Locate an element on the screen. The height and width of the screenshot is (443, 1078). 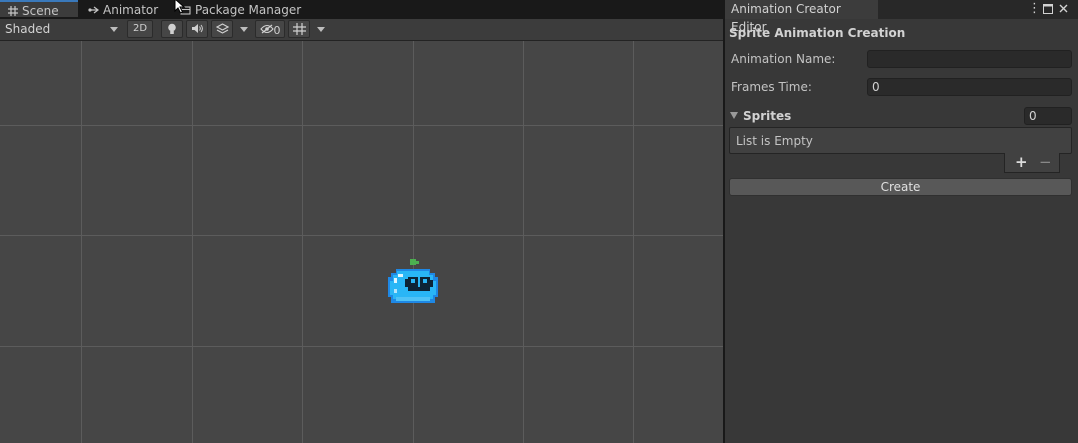
list-footer: + − is located at coordinates (1032, 163).